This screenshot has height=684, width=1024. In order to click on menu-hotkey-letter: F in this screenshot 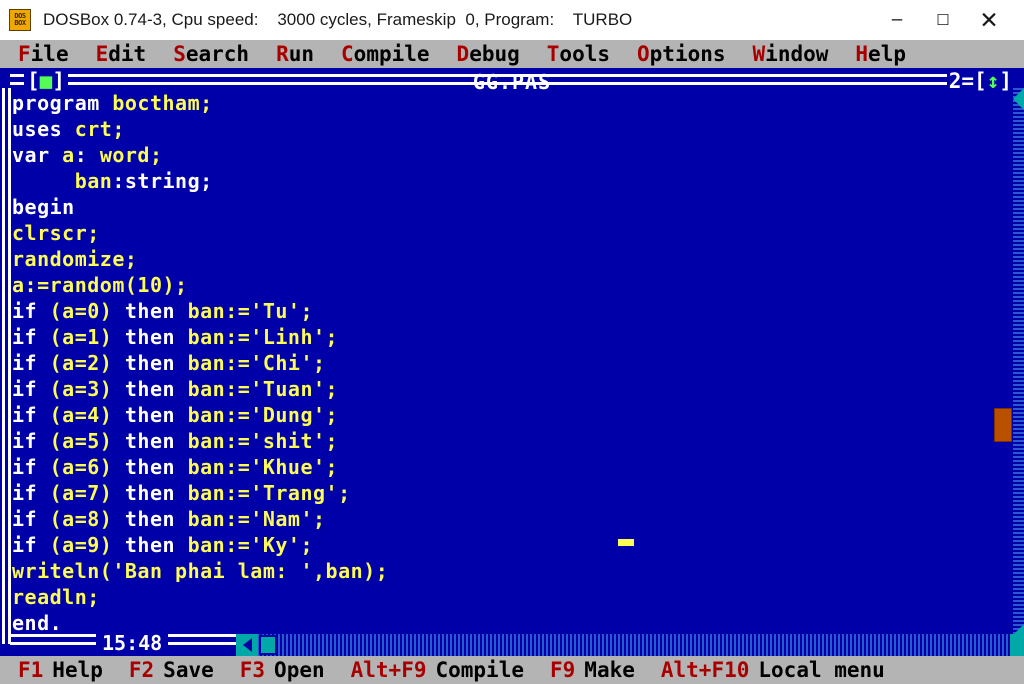, I will do `click(24, 54)`.